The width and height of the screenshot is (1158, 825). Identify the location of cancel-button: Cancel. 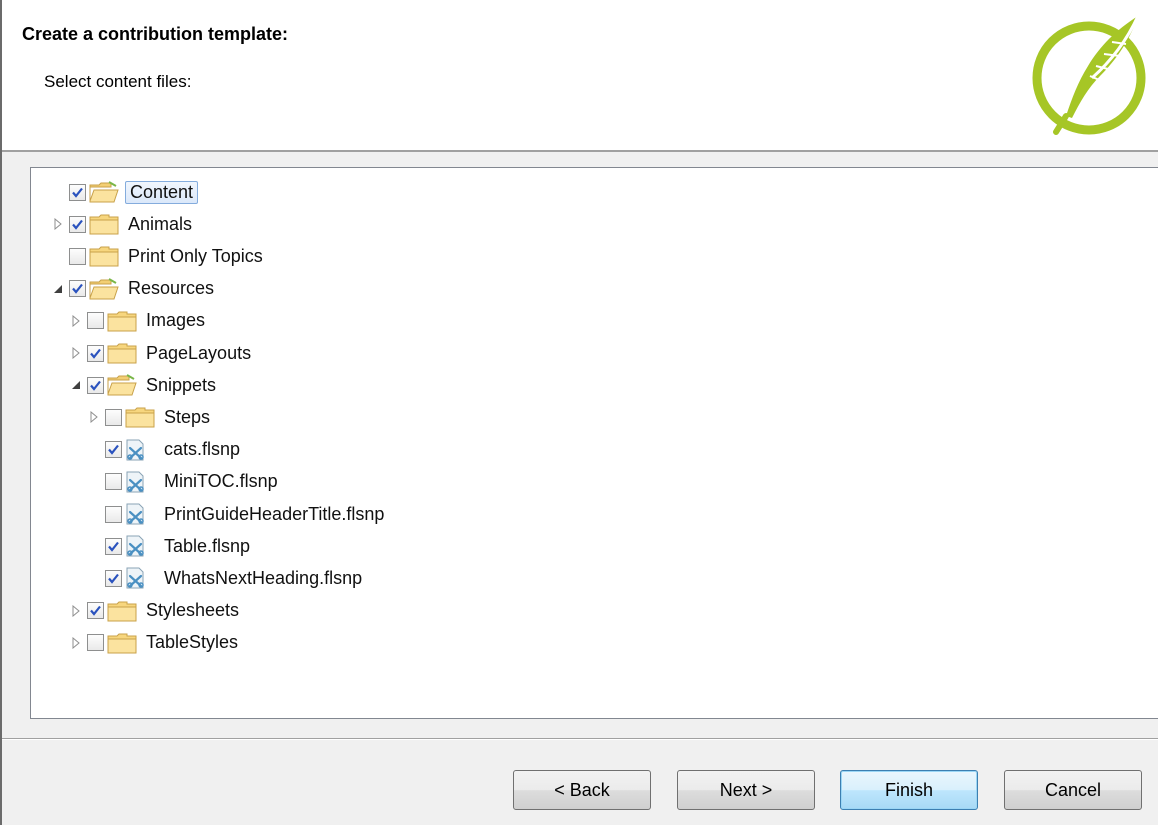
(1073, 790).